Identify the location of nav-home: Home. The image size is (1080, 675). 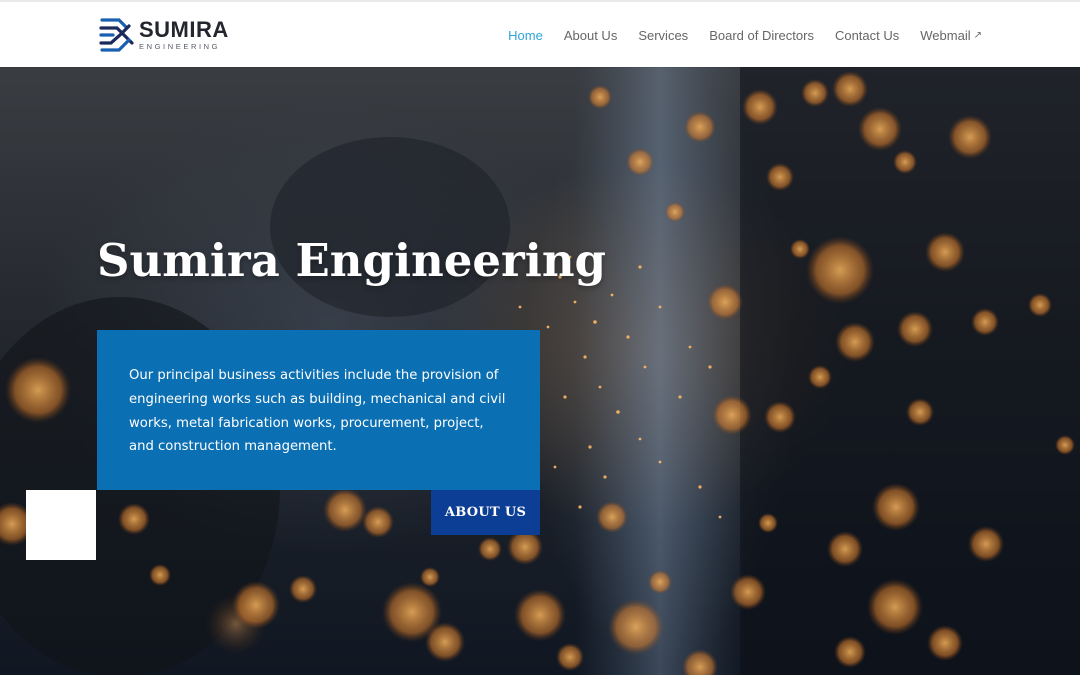
(525, 35).